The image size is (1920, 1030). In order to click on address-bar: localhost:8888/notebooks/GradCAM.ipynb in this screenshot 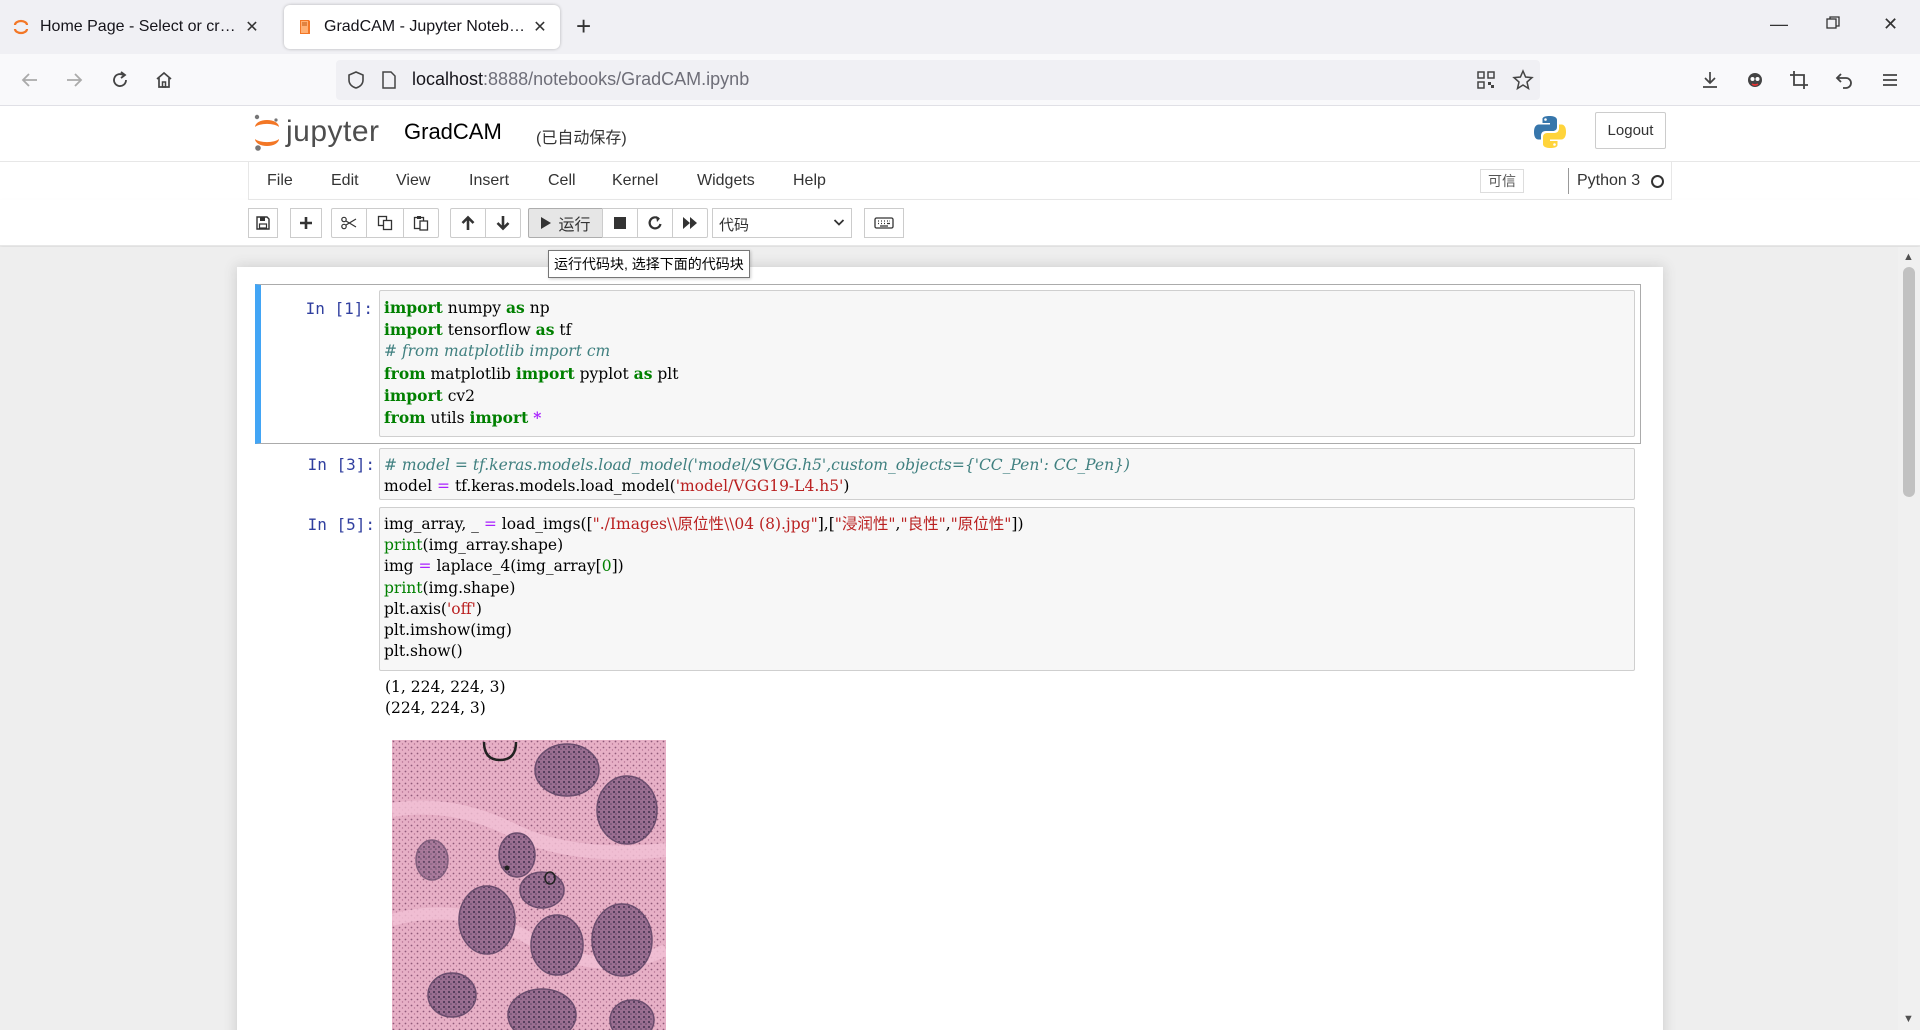, I will do `click(938, 80)`.